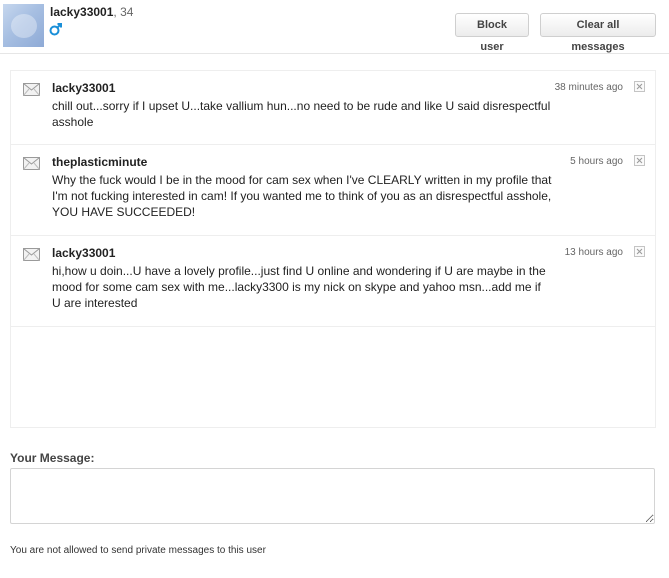 The image size is (669, 578). I want to click on user-age: , 34, so click(123, 12).